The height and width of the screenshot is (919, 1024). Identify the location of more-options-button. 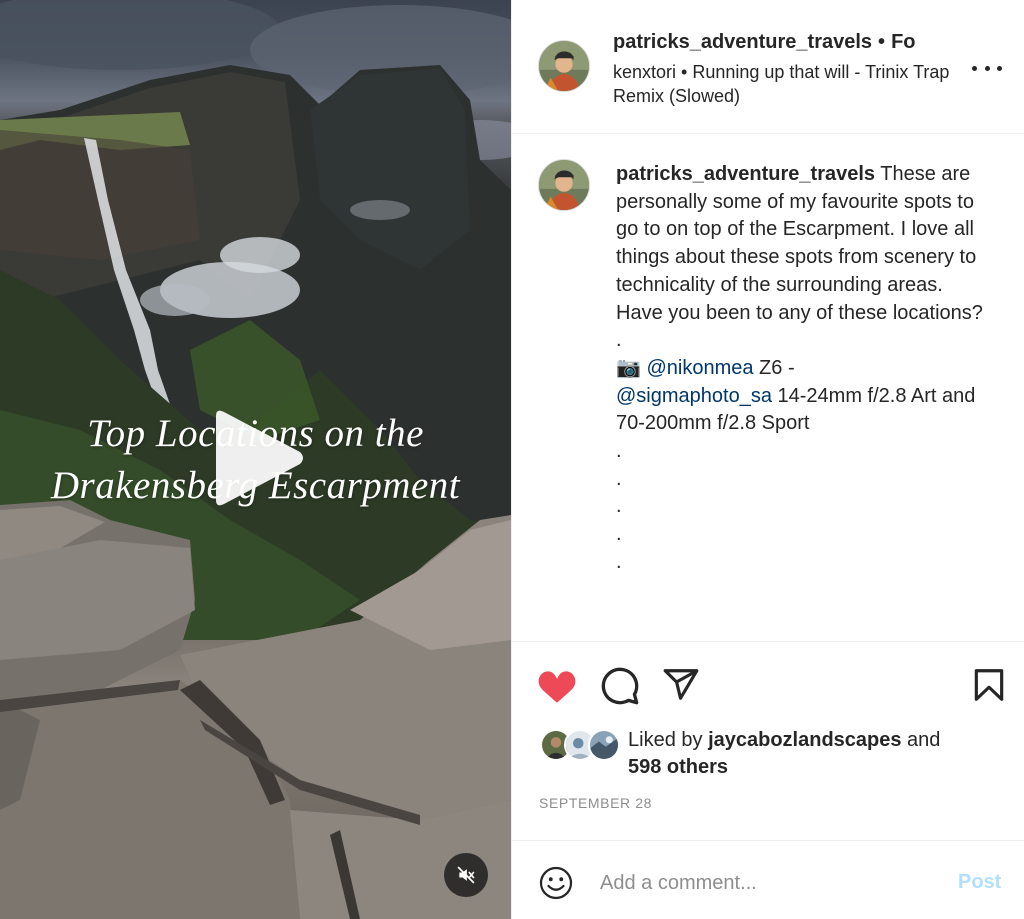
(987, 68).